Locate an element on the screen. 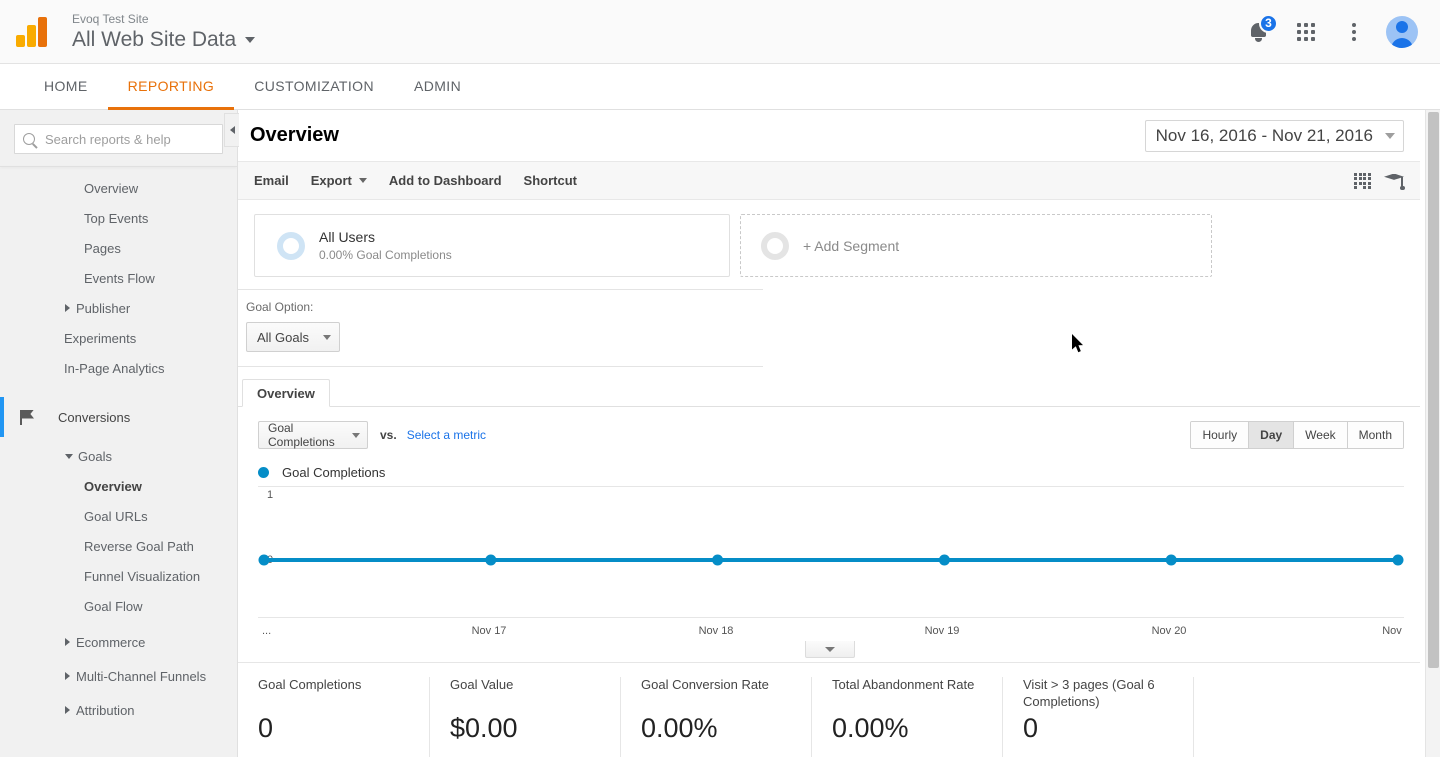  sidebar-item-goals: Goals is located at coordinates (118, 456).